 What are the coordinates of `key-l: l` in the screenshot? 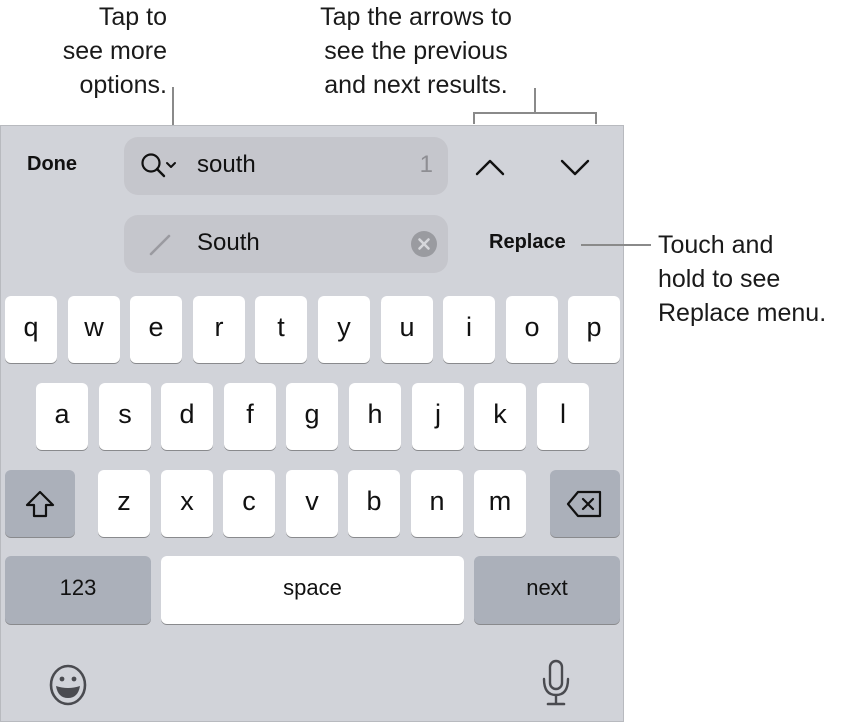 It's located at (563, 416).